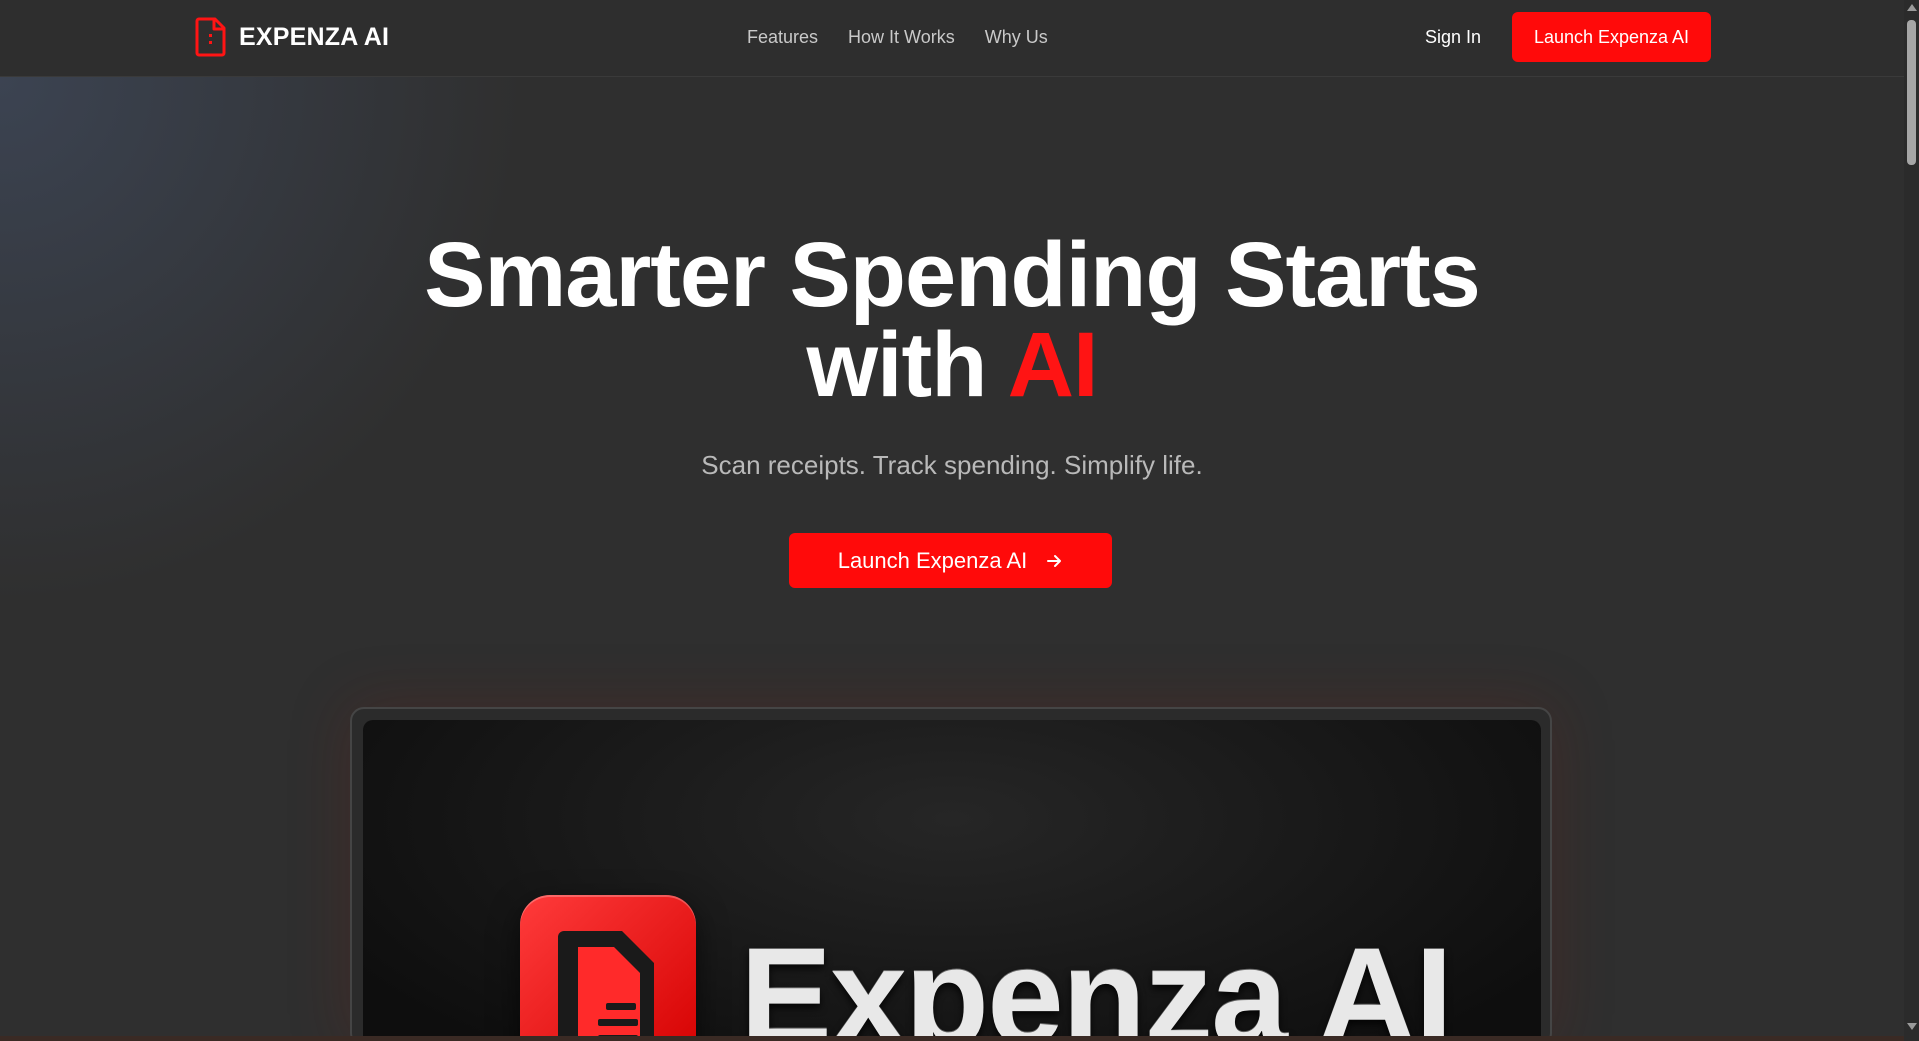  What do you see at coordinates (896, 365) in the screenshot?
I see `hero-title-line2-prefix: with` at bounding box center [896, 365].